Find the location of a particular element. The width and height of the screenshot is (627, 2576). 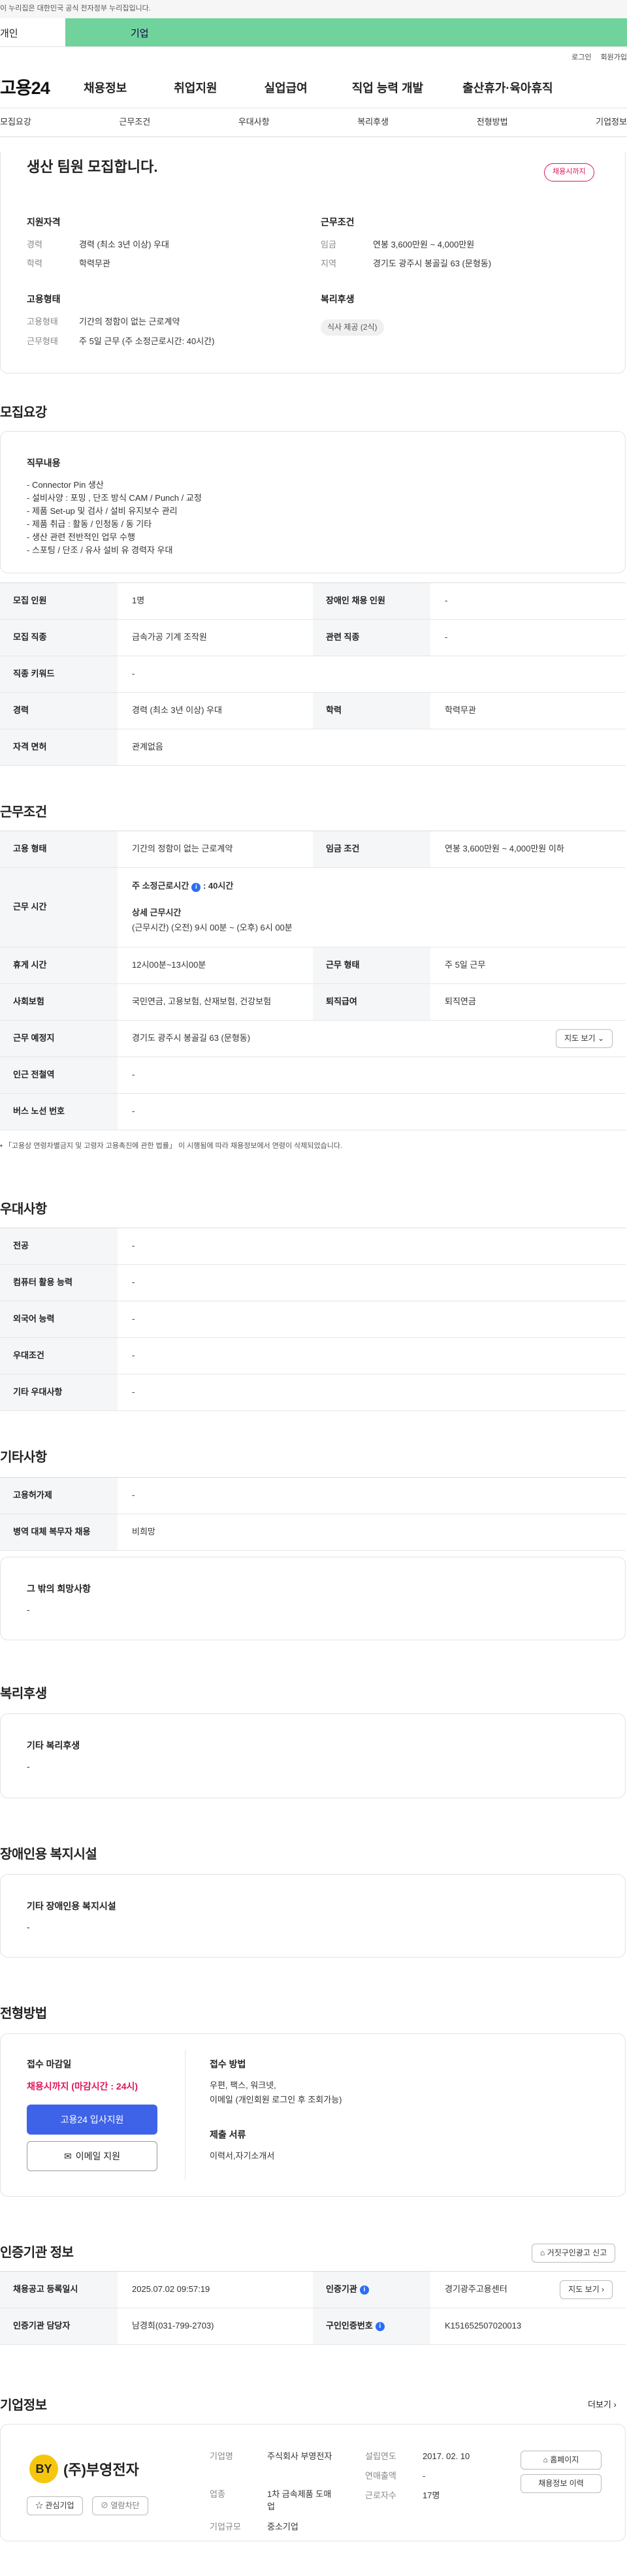

welfare-heading: 복리후생 is located at coordinates (338, 299).